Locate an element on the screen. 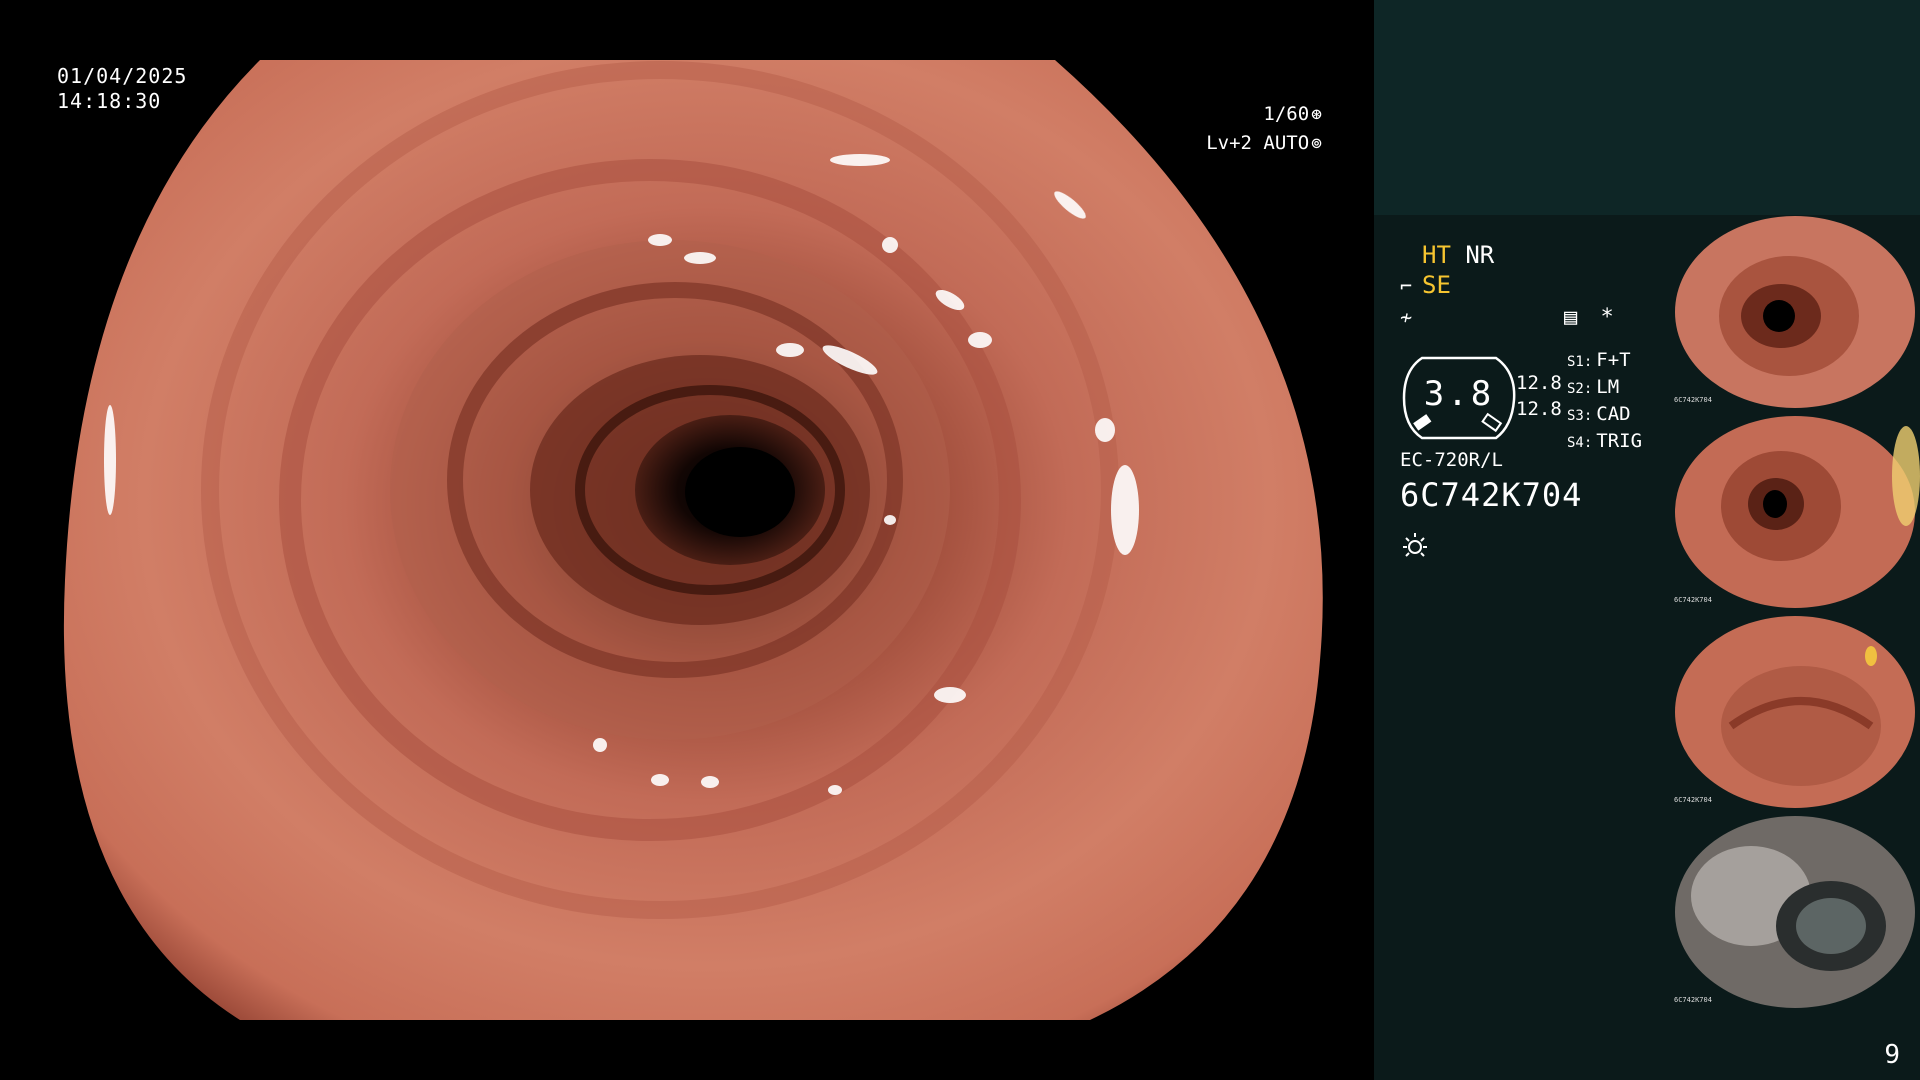 The height and width of the screenshot is (1080, 1920). switch-row: S3: CAD is located at coordinates (1599, 414).